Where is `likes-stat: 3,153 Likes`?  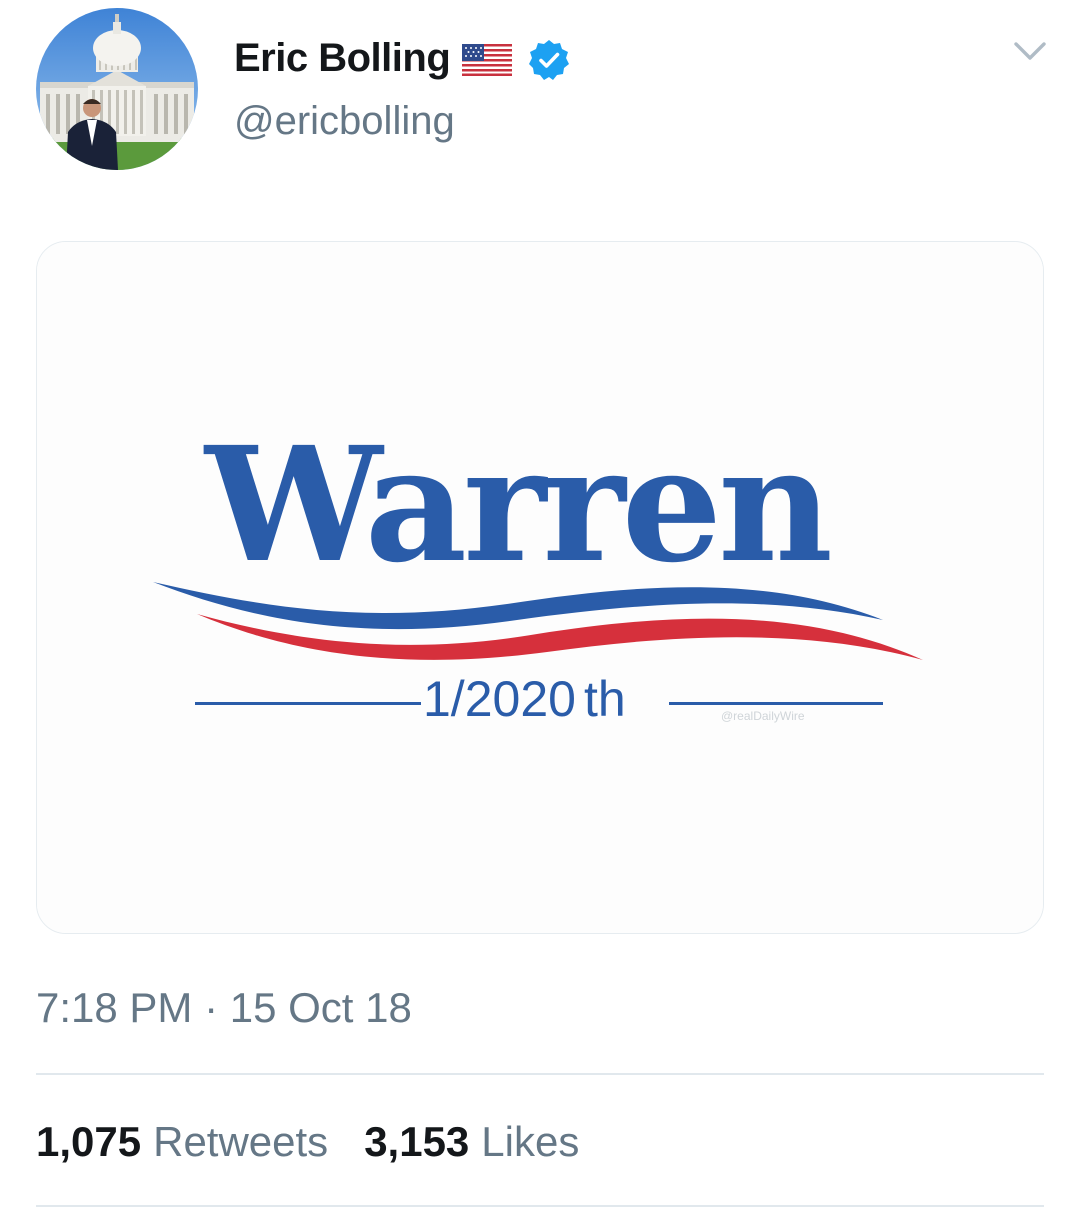 likes-stat: 3,153 Likes is located at coordinates (471, 1142).